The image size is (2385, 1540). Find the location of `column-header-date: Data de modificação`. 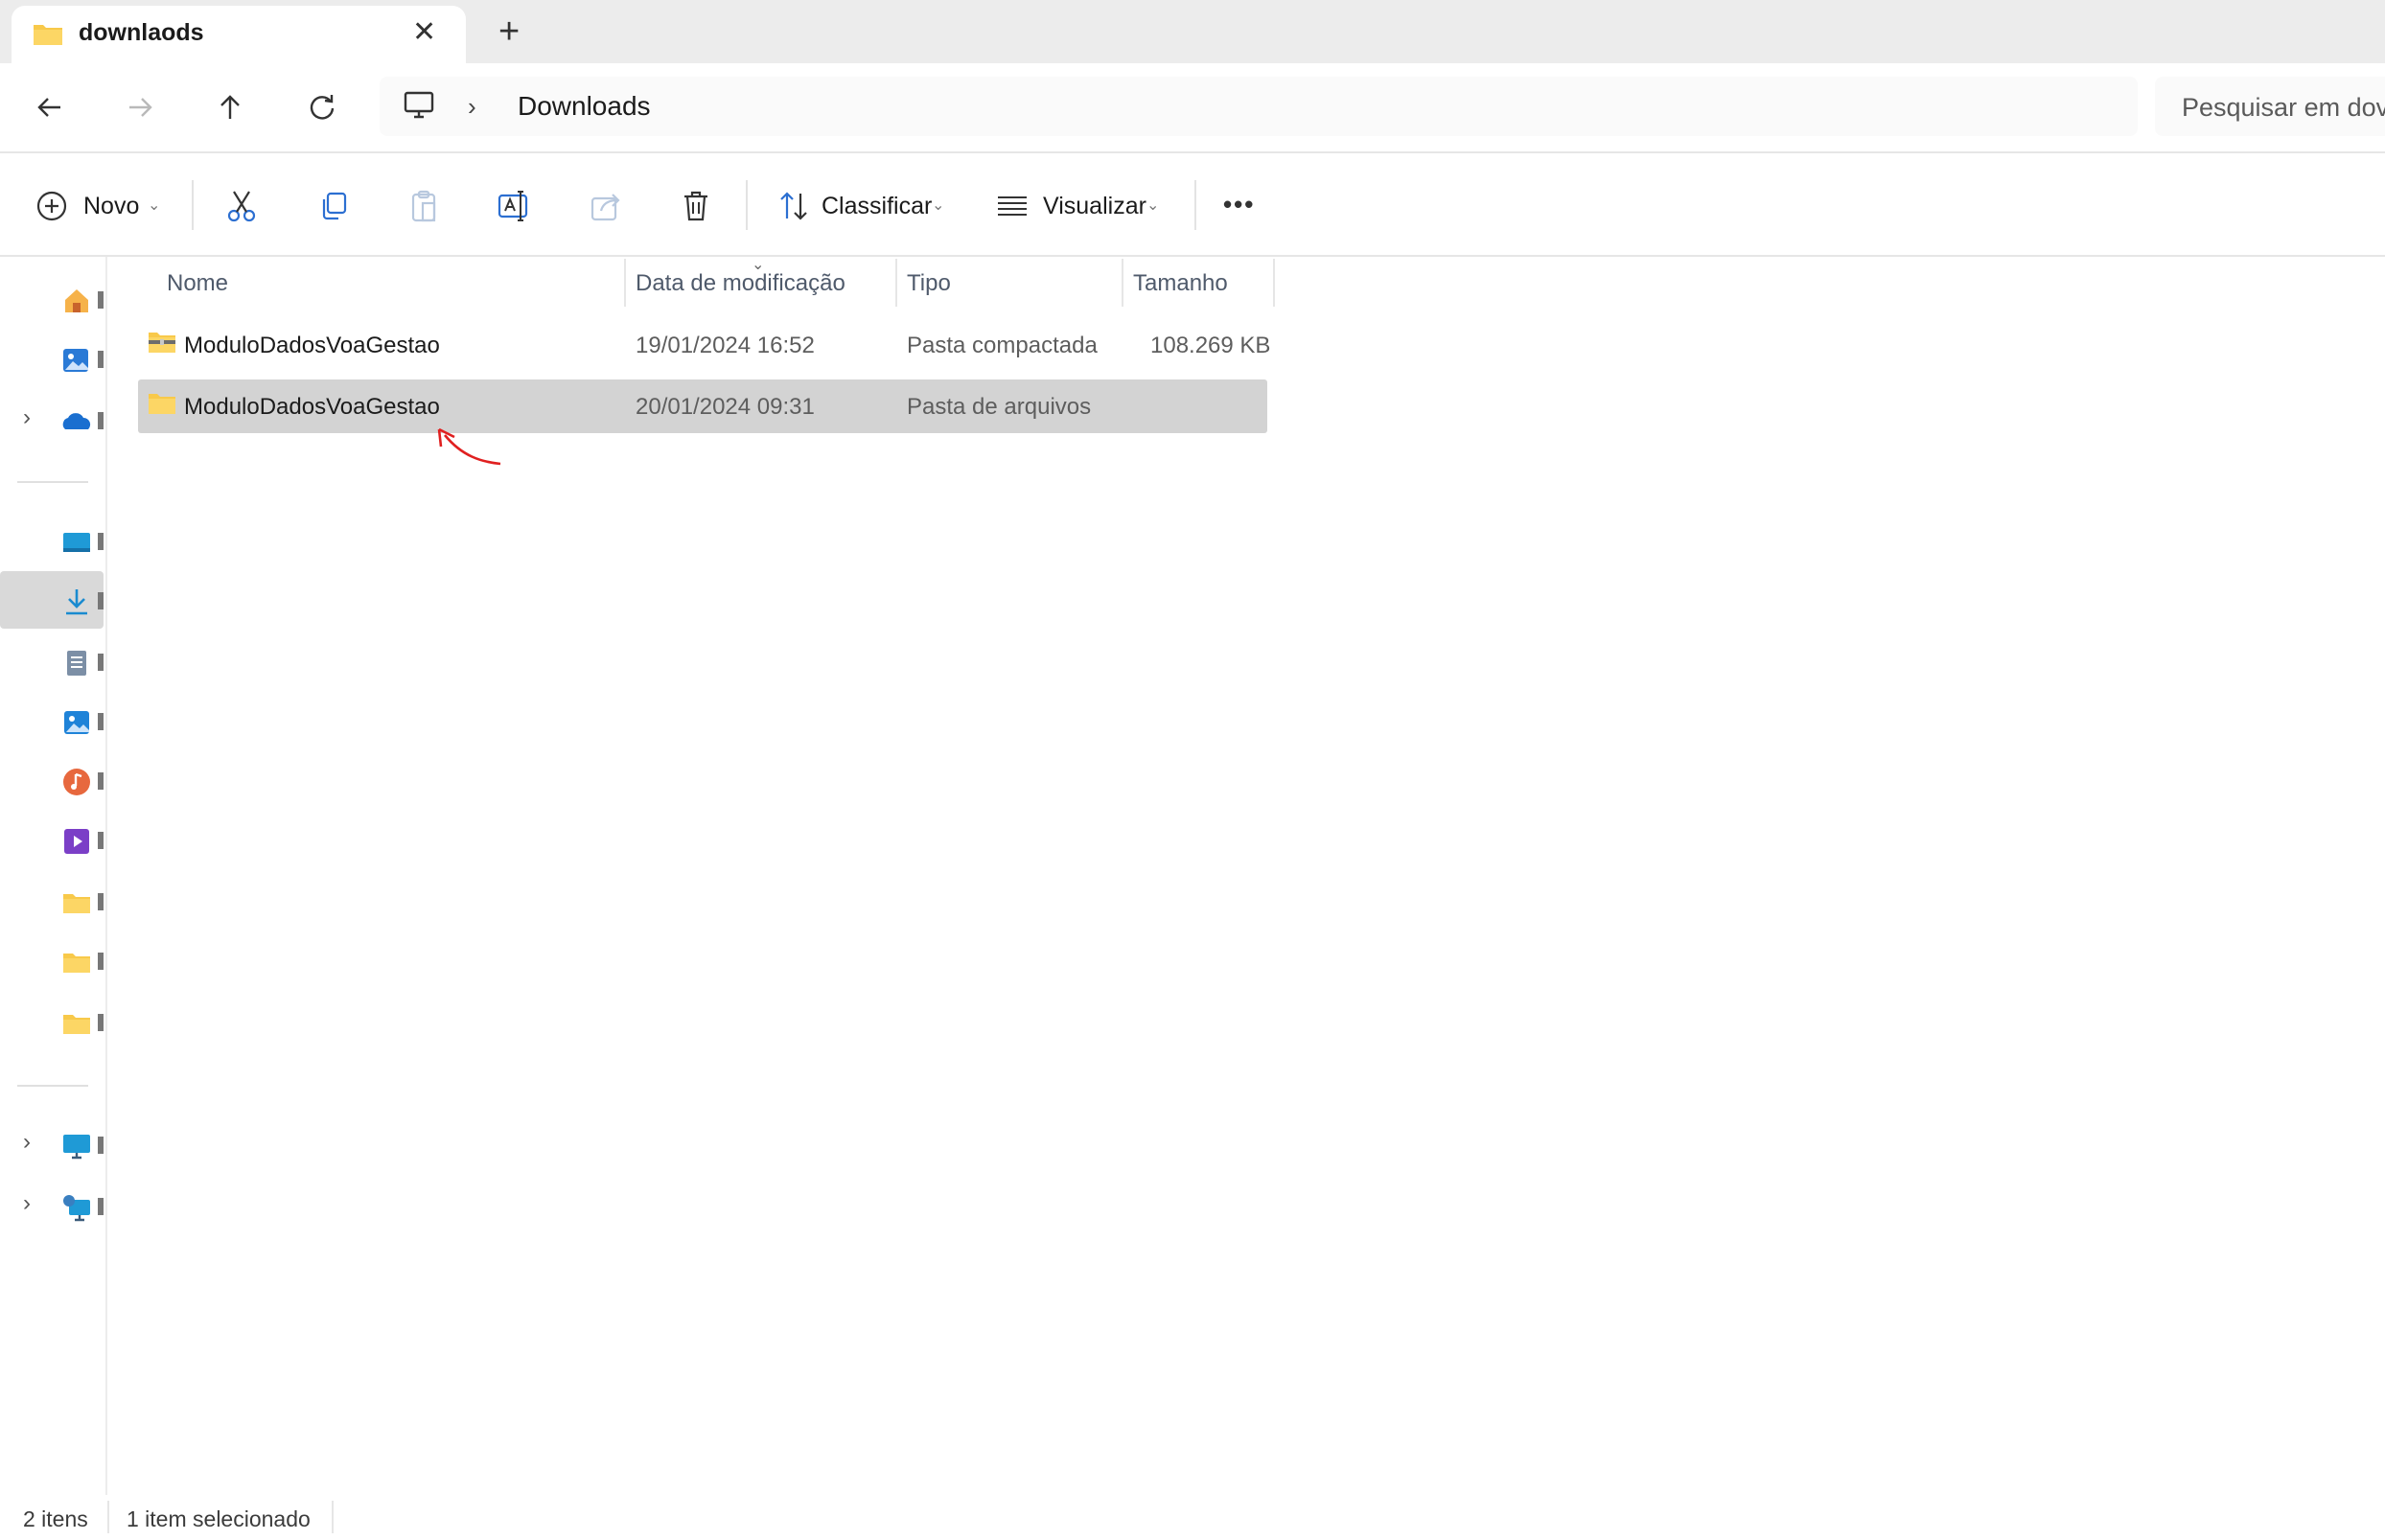

column-header-date: Data de modificação is located at coordinates (741, 283).